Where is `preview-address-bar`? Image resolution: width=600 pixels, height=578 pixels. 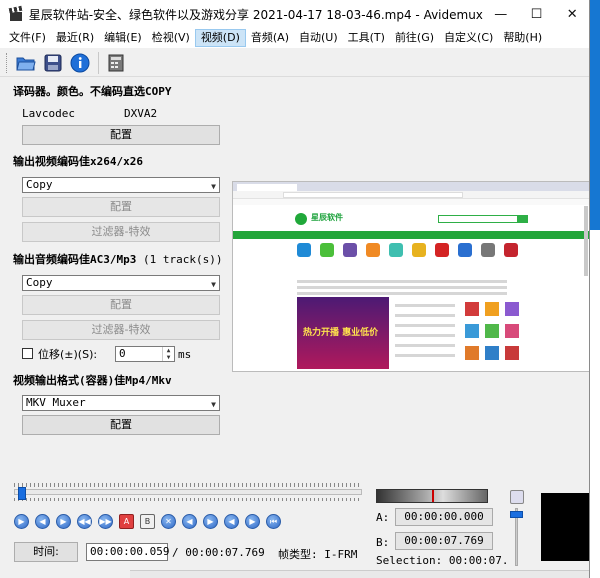
preview-address-bar is located at coordinates (411, 195).